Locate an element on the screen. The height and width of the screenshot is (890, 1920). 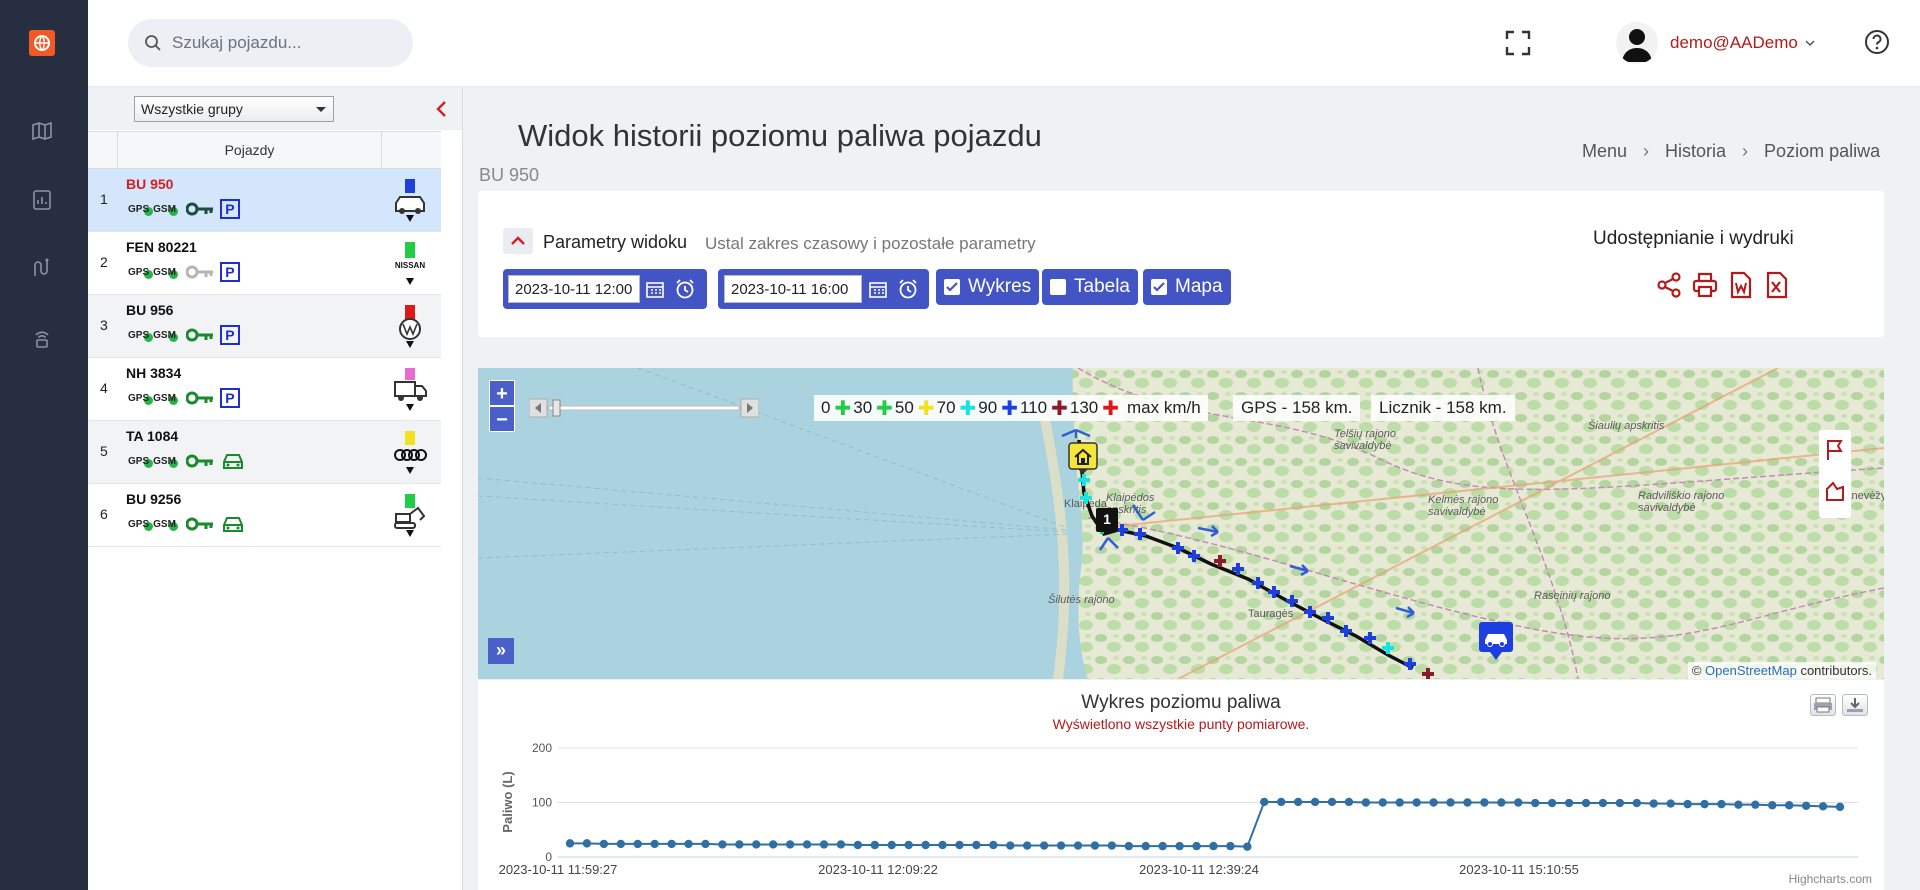
table-checkbox: Tabela is located at coordinates (1090, 287).